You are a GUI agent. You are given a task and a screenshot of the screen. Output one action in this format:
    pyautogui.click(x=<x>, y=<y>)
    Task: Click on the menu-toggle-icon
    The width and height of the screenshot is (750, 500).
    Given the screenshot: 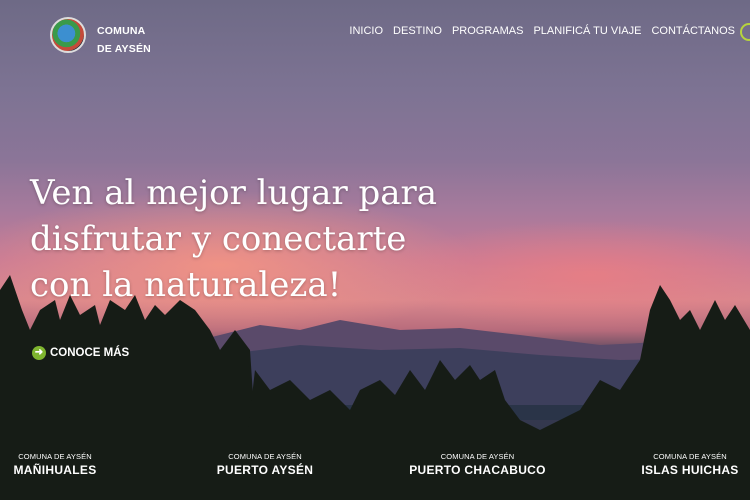 What is the action you would take?
    pyautogui.click(x=745, y=32)
    